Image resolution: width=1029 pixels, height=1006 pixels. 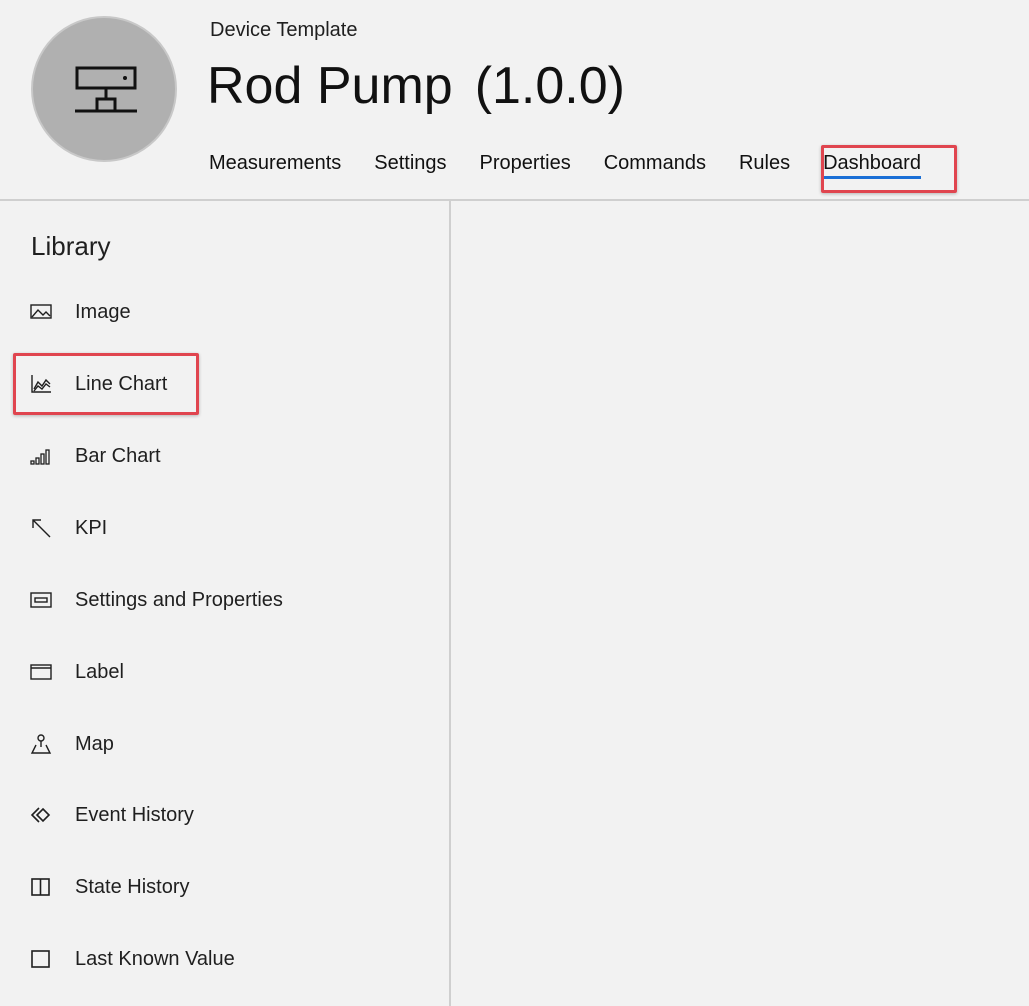 What do you see at coordinates (275, 164) in the screenshot?
I see `tab-measurements: Measurements` at bounding box center [275, 164].